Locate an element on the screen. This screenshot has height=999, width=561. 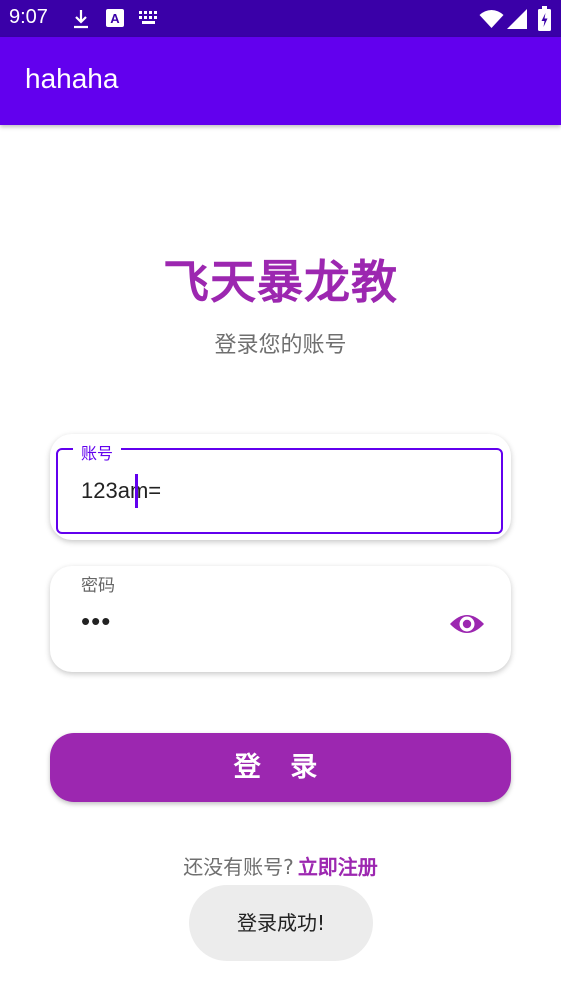
password-card is located at coordinates (280, 619).